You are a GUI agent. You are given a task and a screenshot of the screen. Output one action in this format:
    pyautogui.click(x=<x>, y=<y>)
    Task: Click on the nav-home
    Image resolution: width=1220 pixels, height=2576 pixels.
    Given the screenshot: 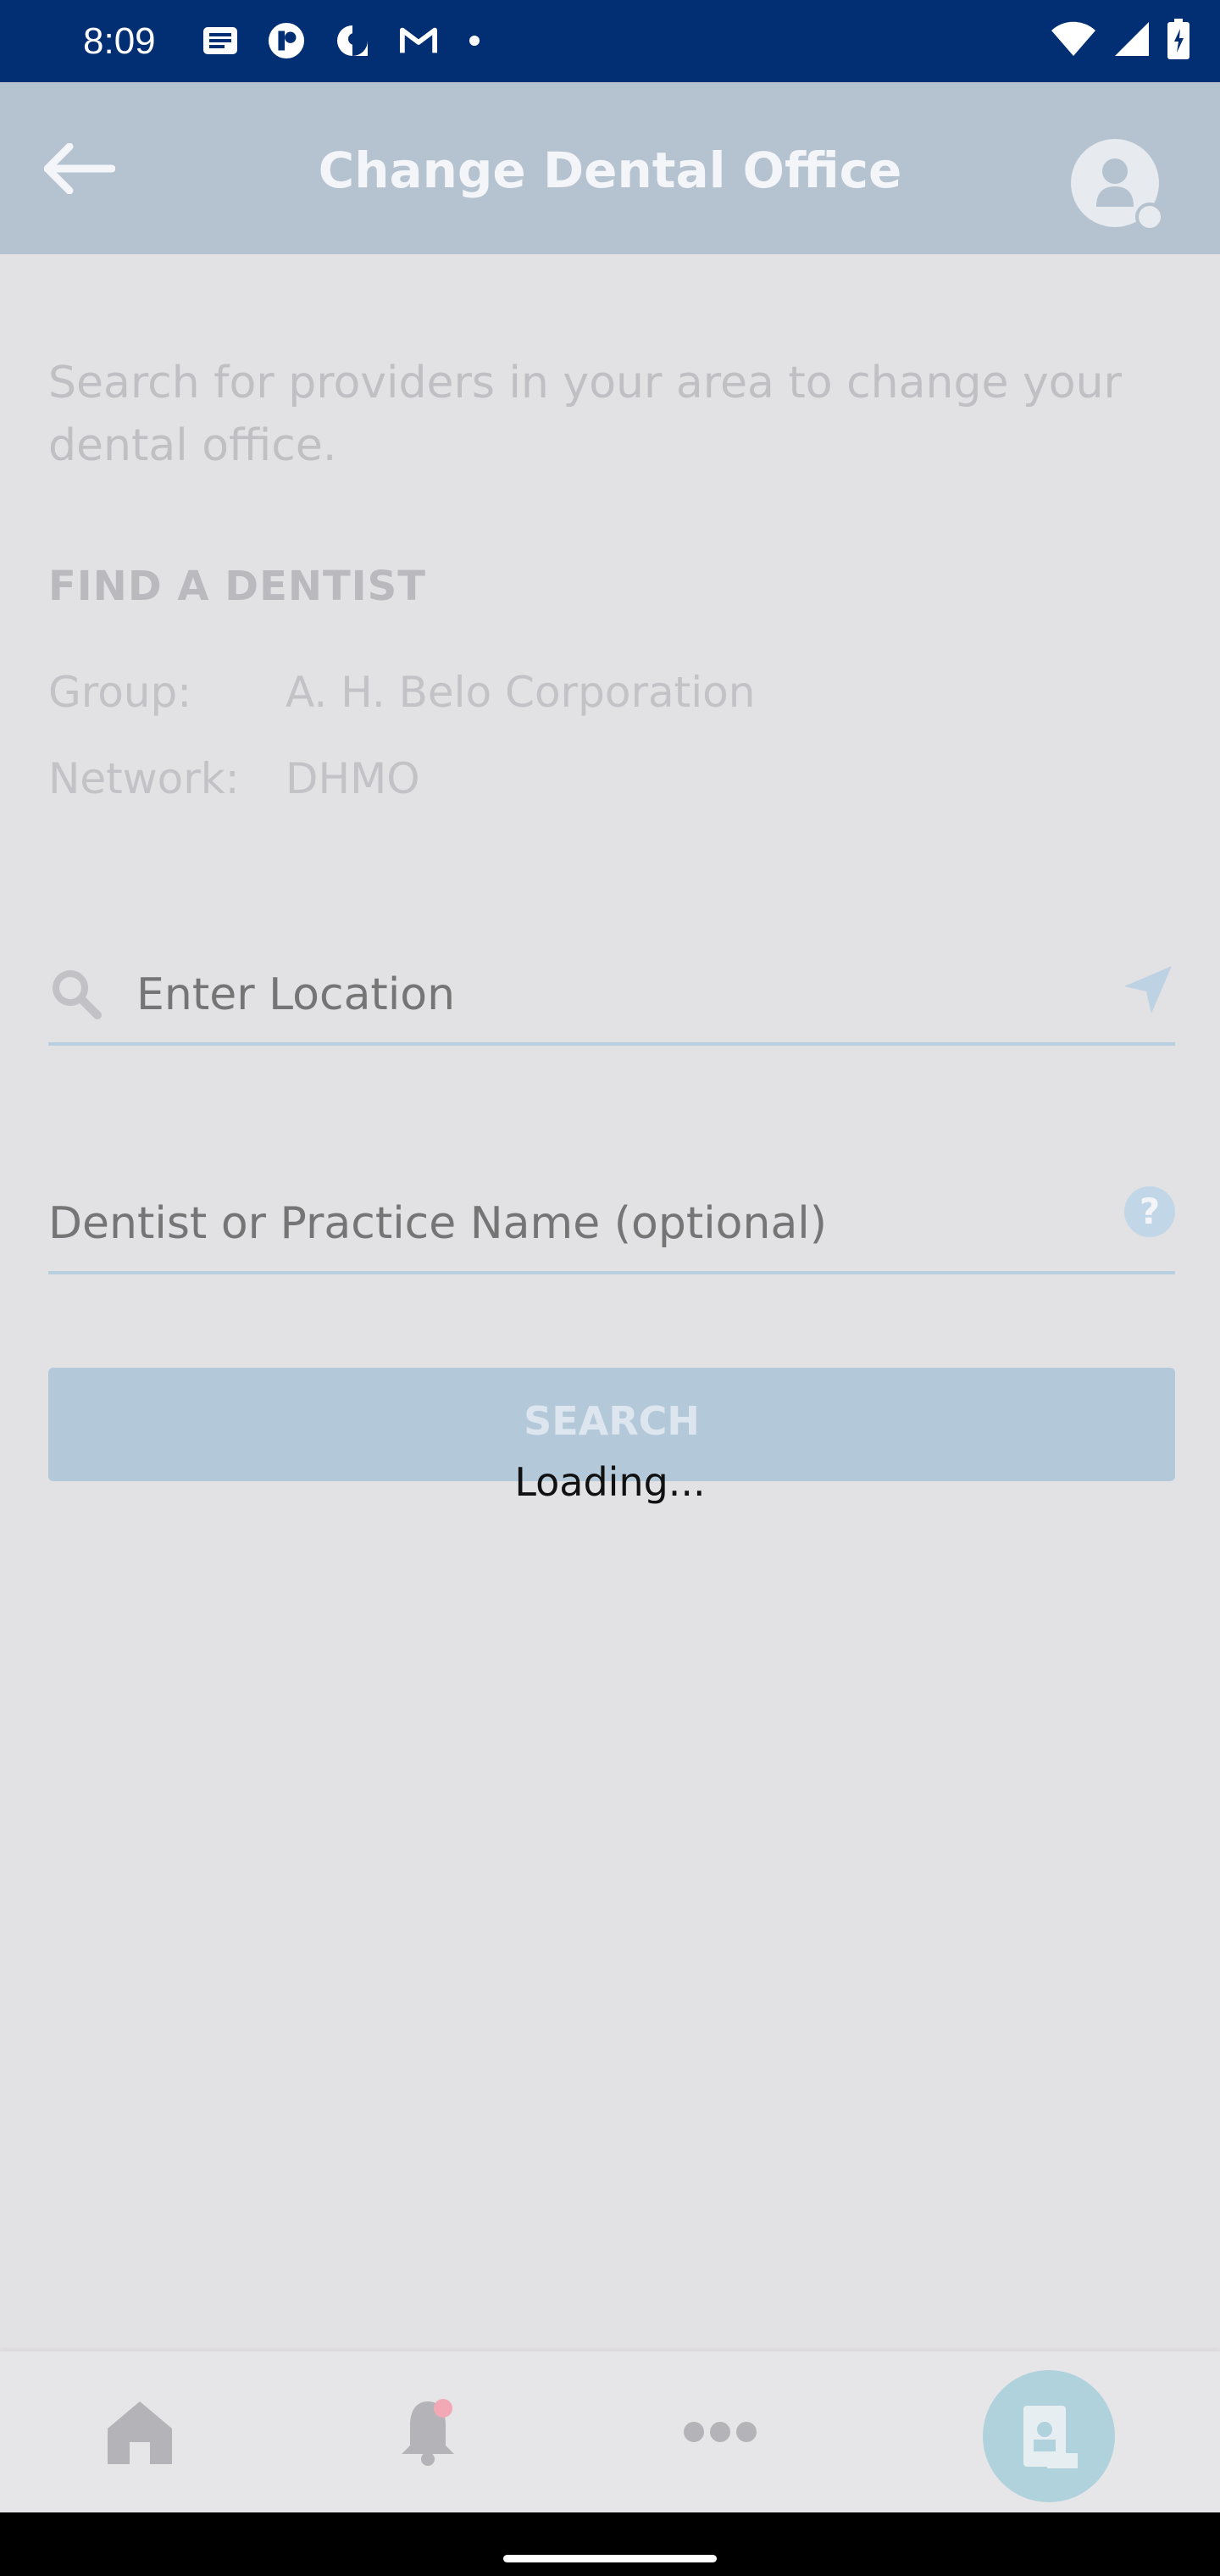 What is the action you would take?
    pyautogui.click(x=139, y=2432)
    